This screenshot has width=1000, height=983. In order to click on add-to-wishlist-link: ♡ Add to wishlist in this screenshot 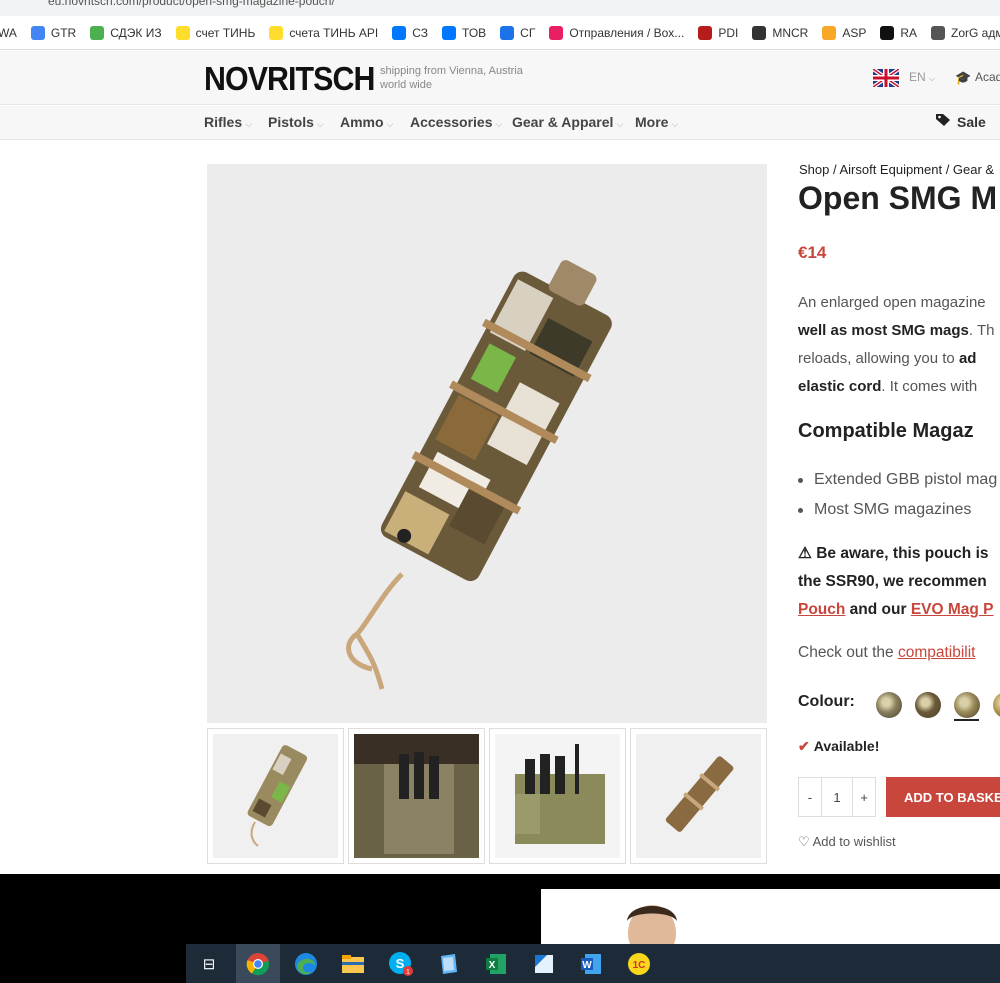, I will do `click(847, 842)`.